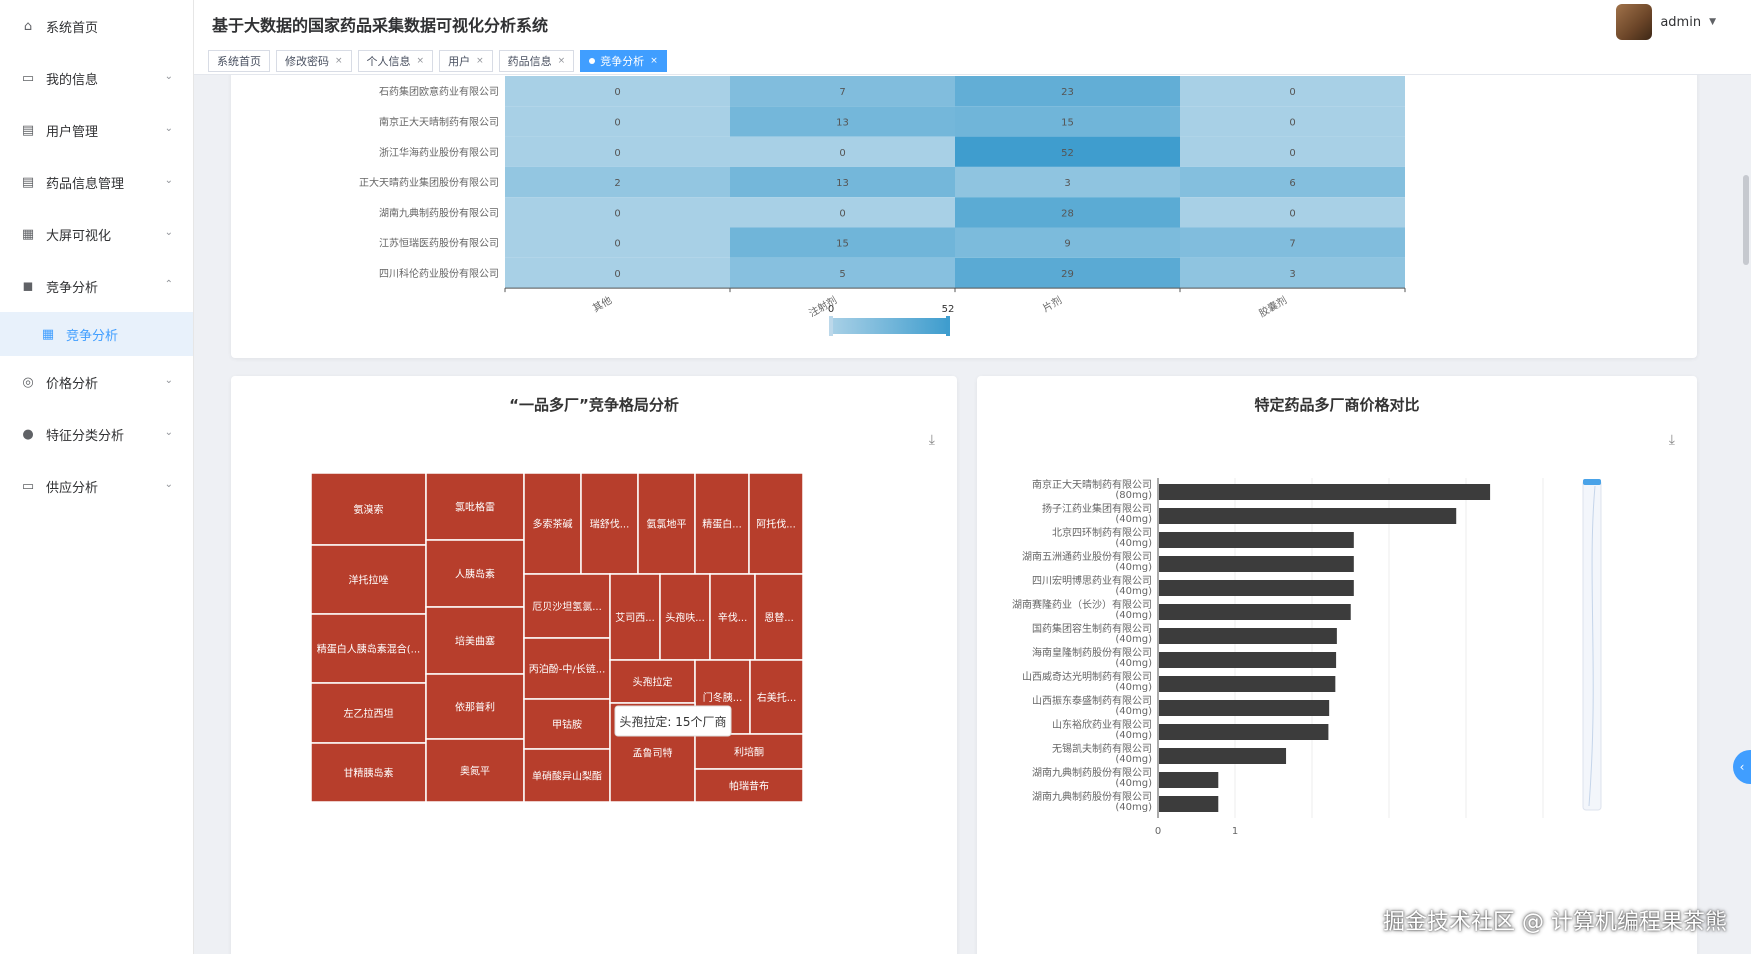 This screenshot has height=954, width=1751. Describe the element at coordinates (380, 25) in the screenshot. I see `system-title: 基于大数据的国家药品采集数据可视化分析系统` at that location.